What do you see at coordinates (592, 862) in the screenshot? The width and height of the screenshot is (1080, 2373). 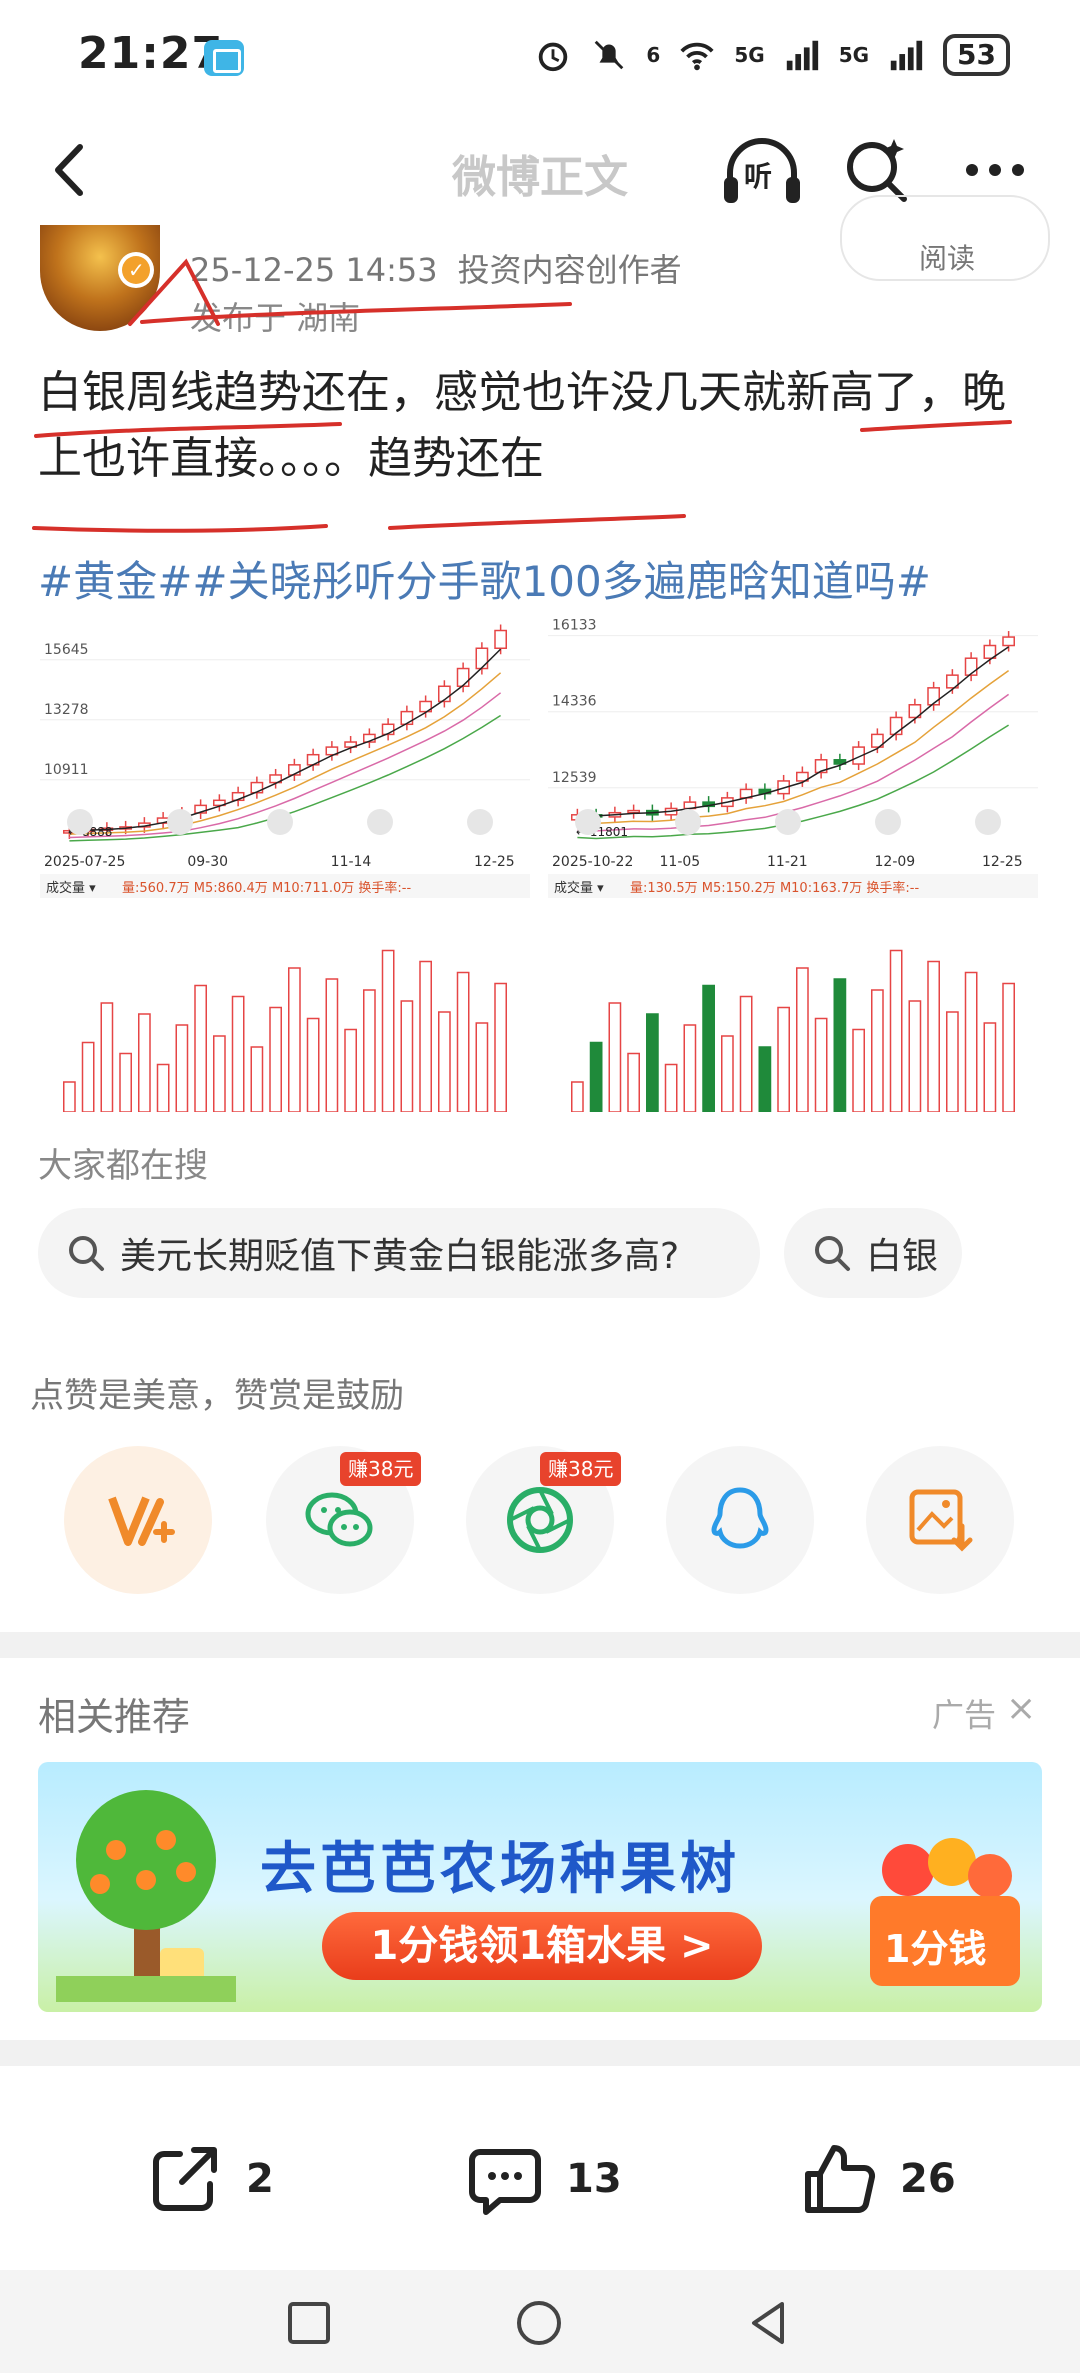 I see `x-tick-label: 2025-10-22` at bounding box center [592, 862].